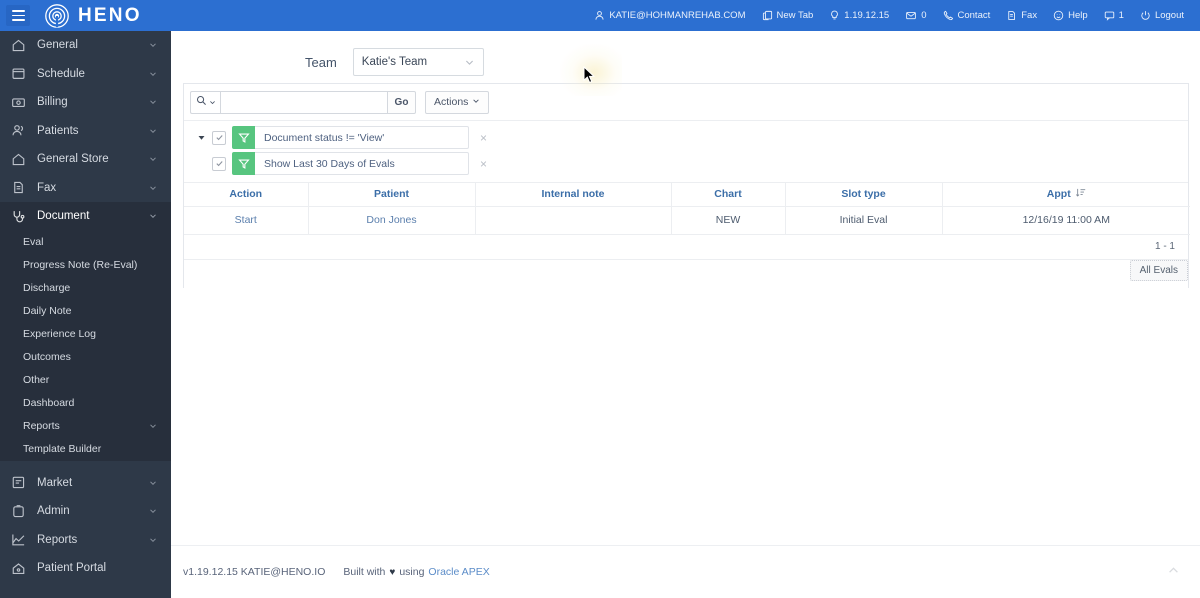 The image size is (1200, 598). What do you see at coordinates (677, 15) in the screenshot?
I see `top-item-label: KATIE@HOHMANREHAB.COM` at bounding box center [677, 15].